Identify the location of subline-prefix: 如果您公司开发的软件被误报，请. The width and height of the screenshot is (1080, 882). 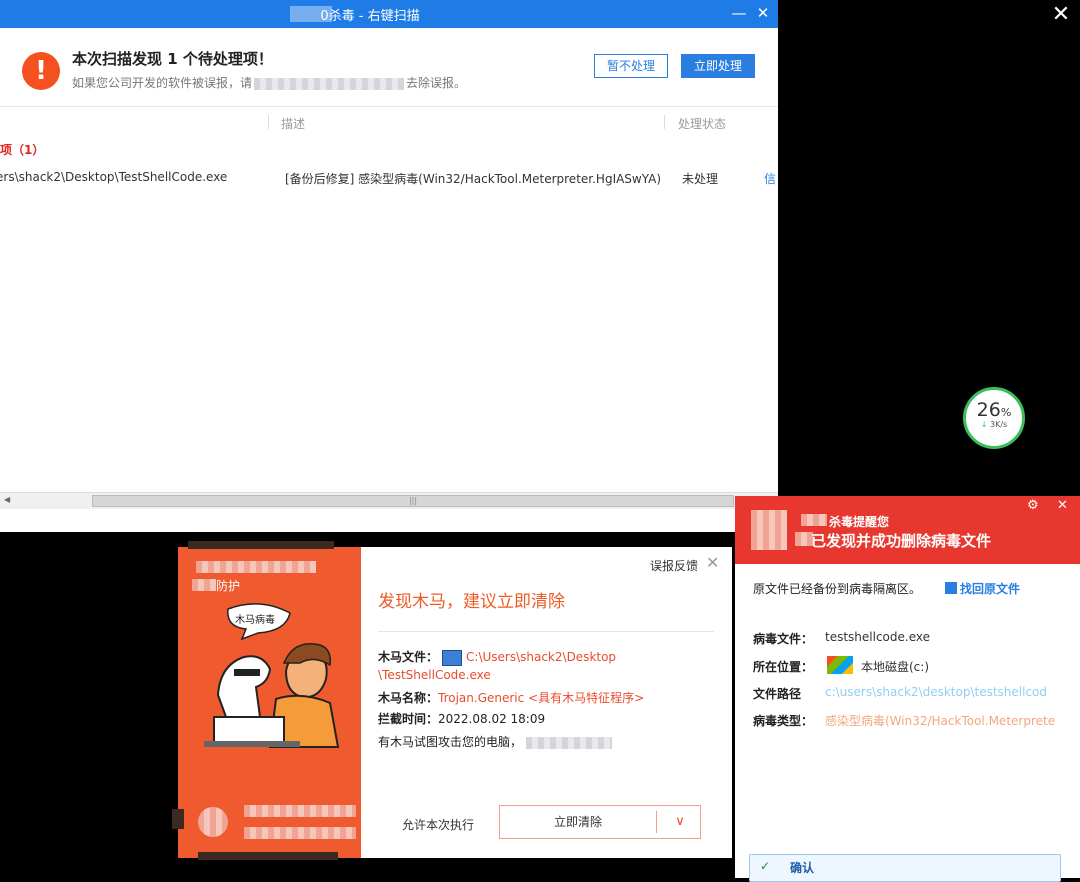
(162, 83).